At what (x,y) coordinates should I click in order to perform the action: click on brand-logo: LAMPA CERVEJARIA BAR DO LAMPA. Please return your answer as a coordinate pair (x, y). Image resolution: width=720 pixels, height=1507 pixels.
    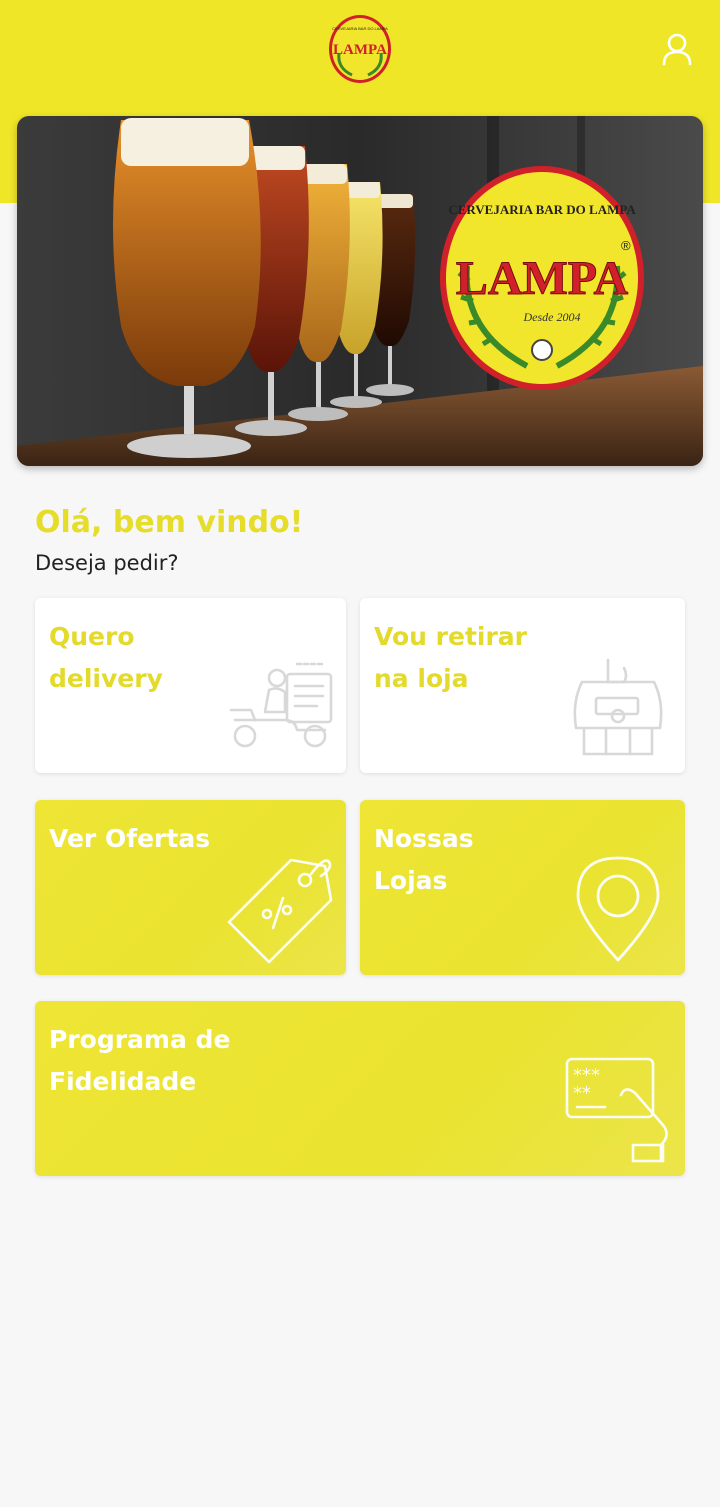
    Looking at the image, I should click on (360, 49).